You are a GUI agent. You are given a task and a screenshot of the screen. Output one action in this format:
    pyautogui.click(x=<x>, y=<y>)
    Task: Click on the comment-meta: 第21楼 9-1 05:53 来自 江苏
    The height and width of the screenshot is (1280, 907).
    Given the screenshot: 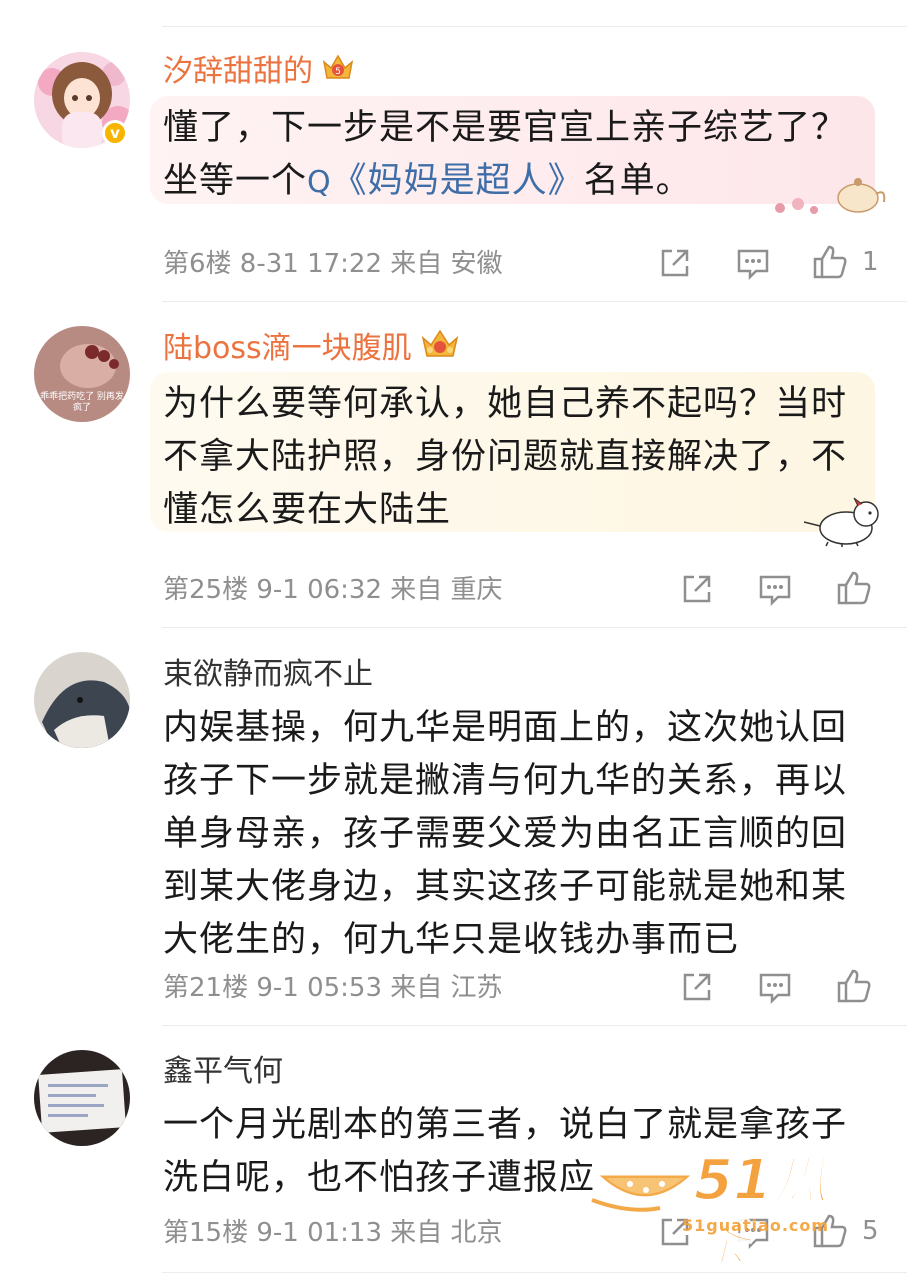 What is the action you would take?
    pyautogui.click(x=333, y=988)
    